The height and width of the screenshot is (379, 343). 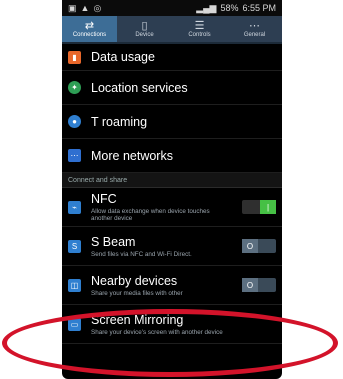 I want to click on nfc-toggle: |, so click(x=259, y=207).